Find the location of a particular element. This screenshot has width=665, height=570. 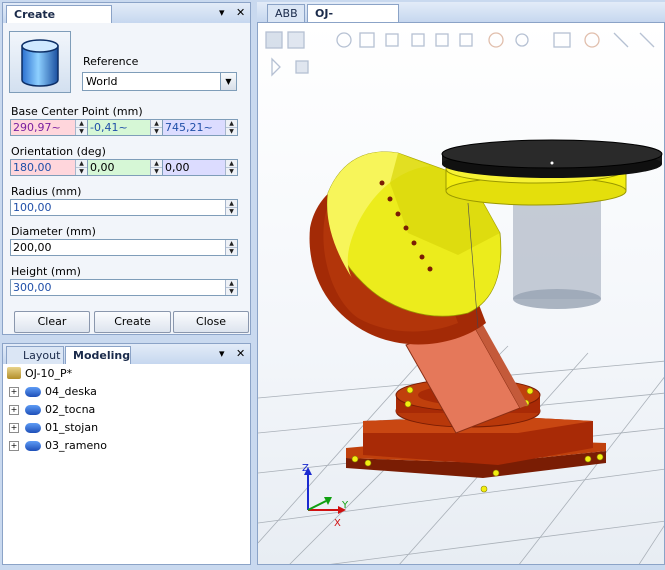

orientation-label: Orientation (deg) is located at coordinates (58, 151).